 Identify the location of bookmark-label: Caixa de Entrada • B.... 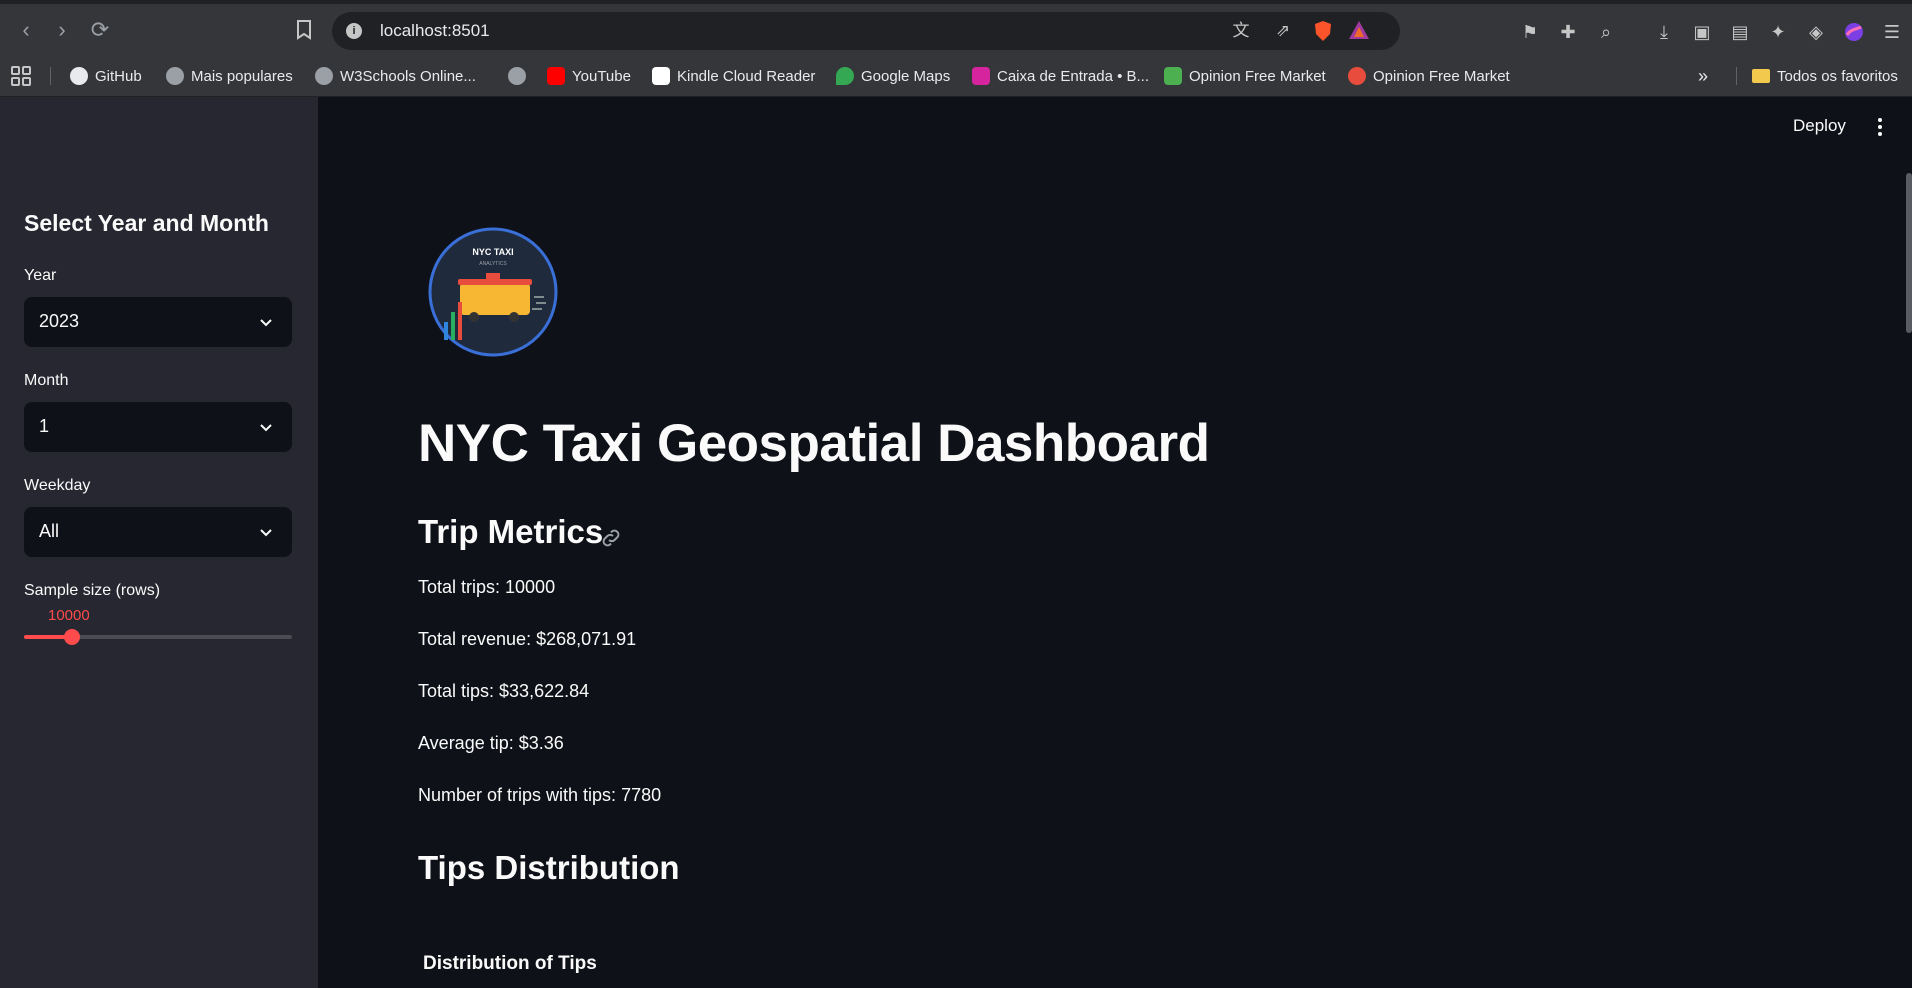
(1073, 76).